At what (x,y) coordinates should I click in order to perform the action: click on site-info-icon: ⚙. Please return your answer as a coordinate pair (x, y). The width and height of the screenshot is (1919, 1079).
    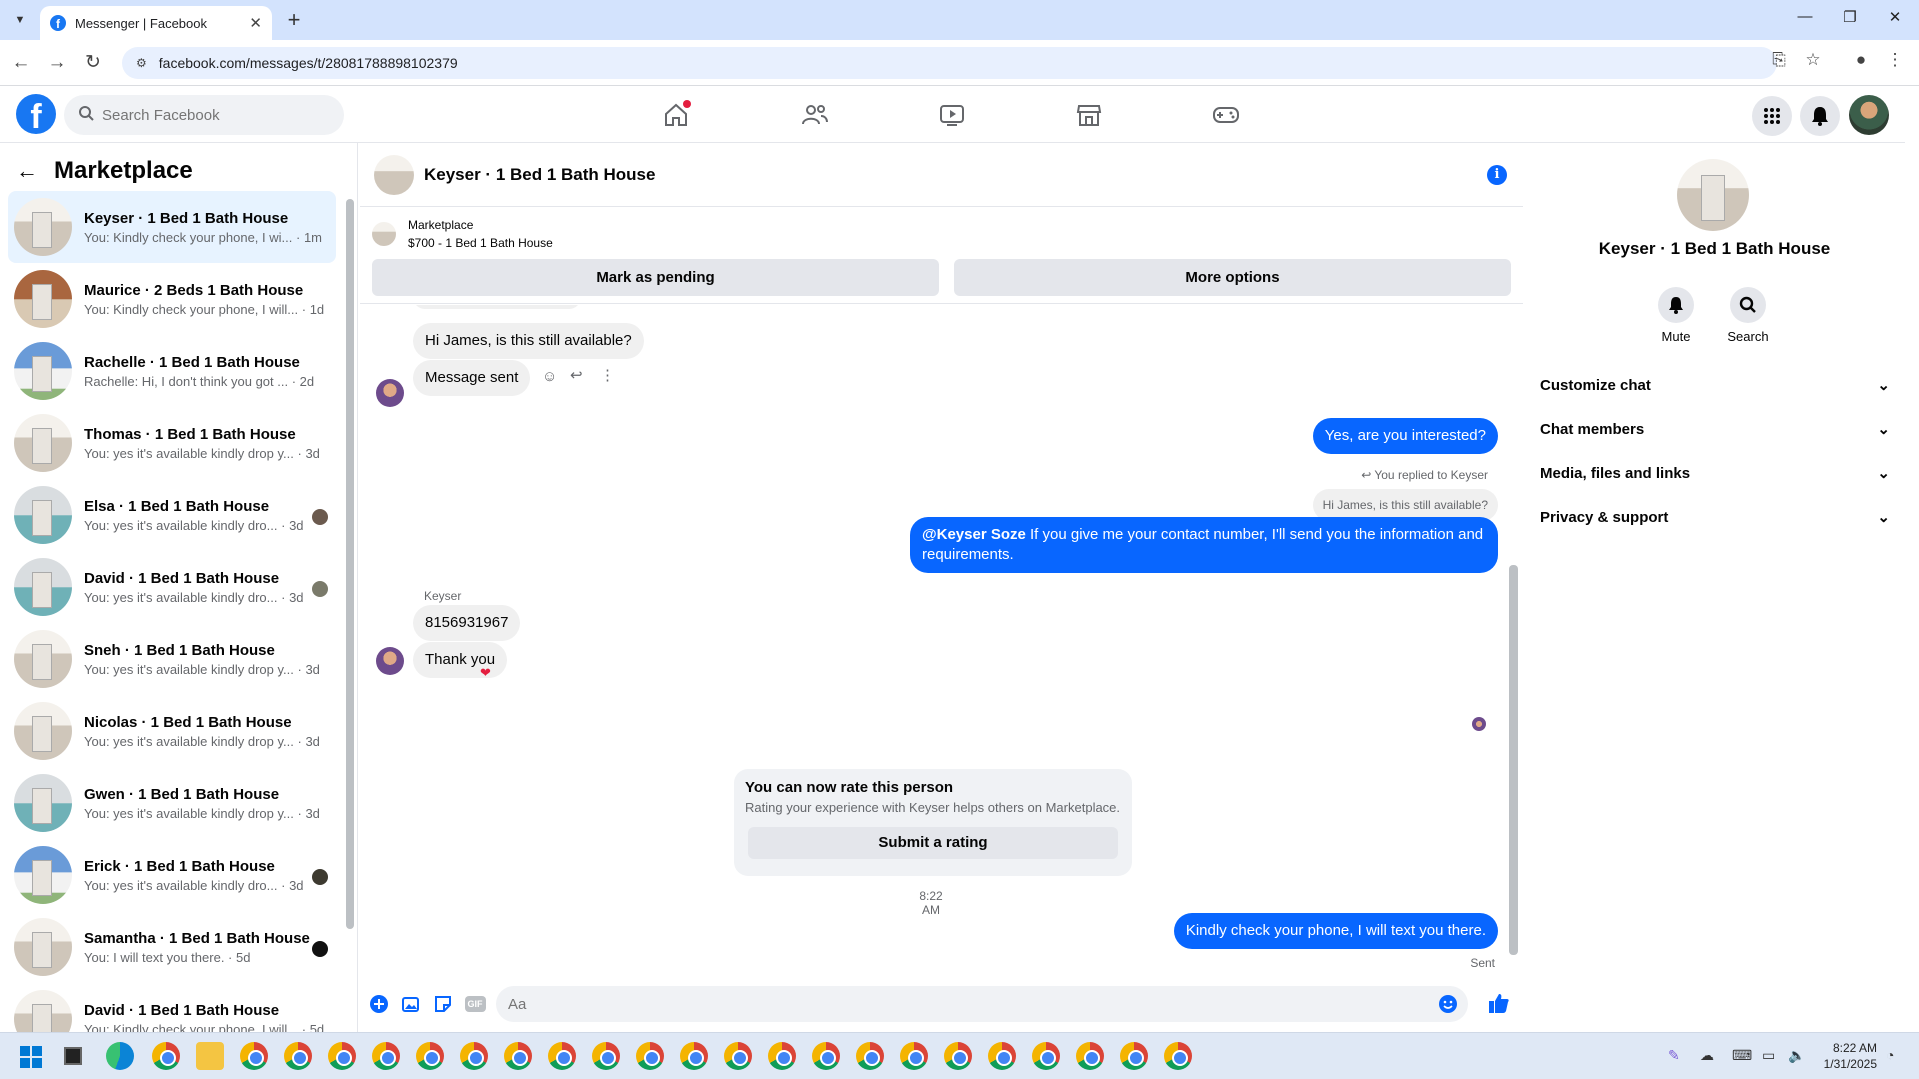
    Looking at the image, I should click on (141, 63).